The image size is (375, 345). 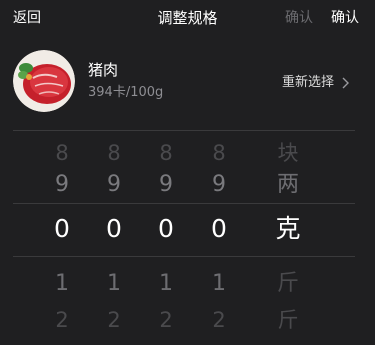 I want to click on divider, so click(x=184, y=130).